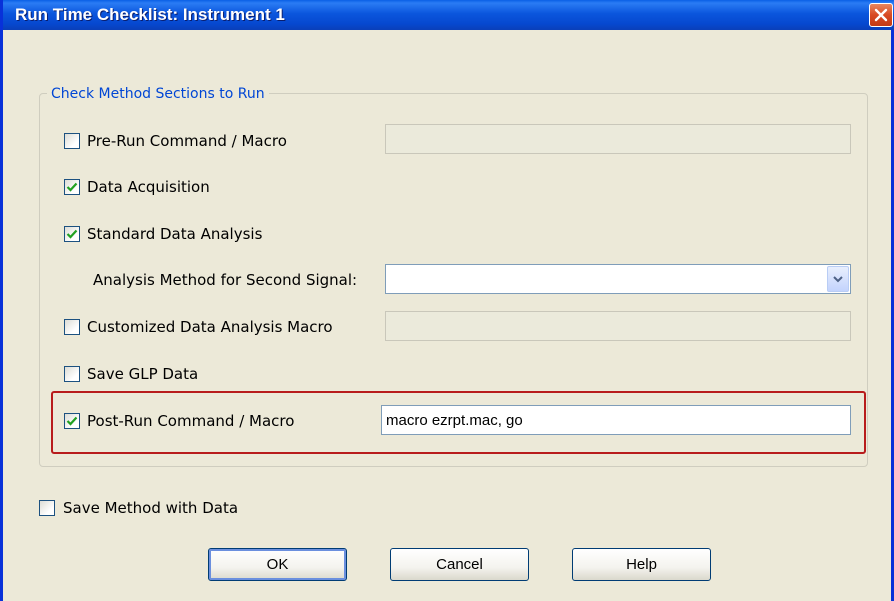 The height and width of the screenshot is (601, 894). Describe the element at coordinates (459, 564) in the screenshot. I see `cancel-button: Cancel` at that location.